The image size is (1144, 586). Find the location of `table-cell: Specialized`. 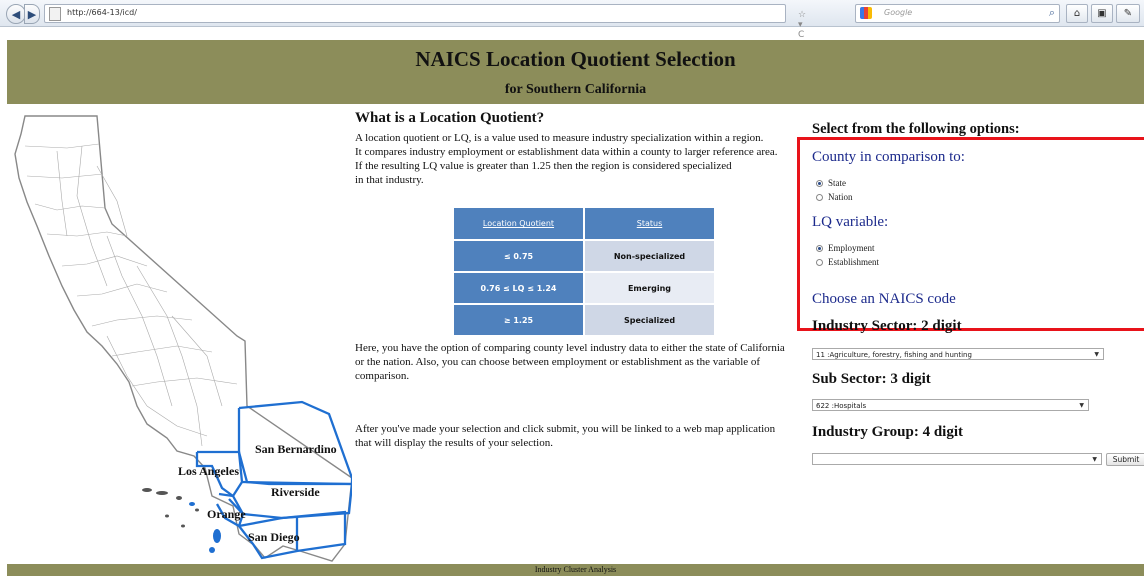

table-cell: Specialized is located at coordinates (649, 320).